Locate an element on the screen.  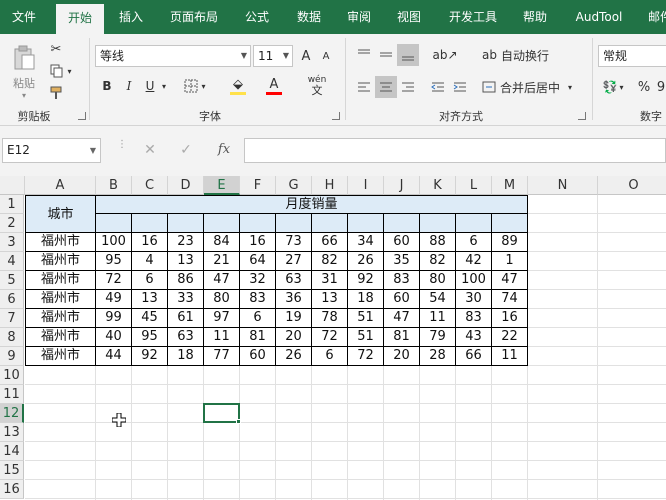
sales-cell: 35 is located at coordinates (402, 261).